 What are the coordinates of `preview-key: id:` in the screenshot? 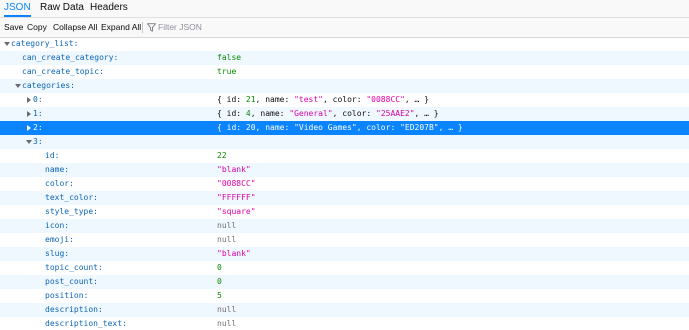 It's located at (236, 127).